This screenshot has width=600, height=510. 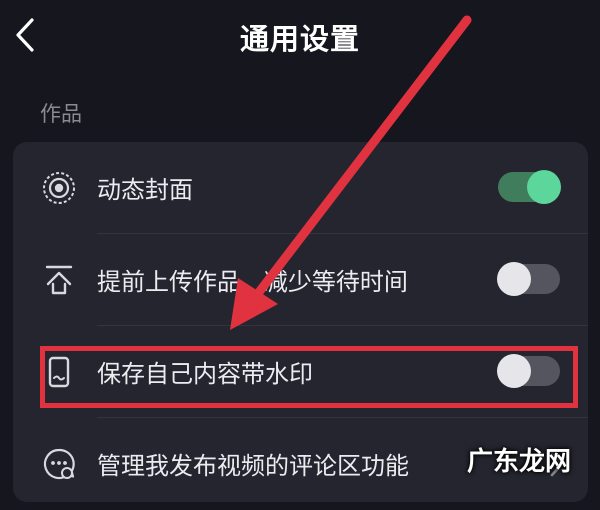 What do you see at coordinates (252, 282) in the screenshot?
I see `setting-label: 提前上传作品 减少等待时间` at bounding box center [252, 282].